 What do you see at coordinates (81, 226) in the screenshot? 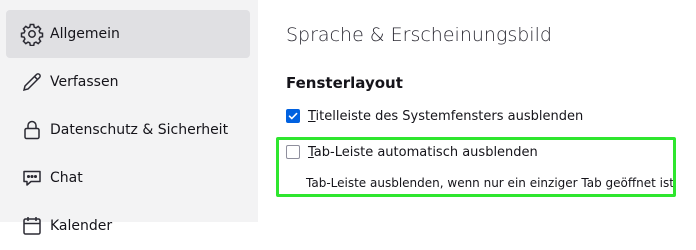
I see `sidebar-item-label: Kalender` at bounding box center [81, 226].